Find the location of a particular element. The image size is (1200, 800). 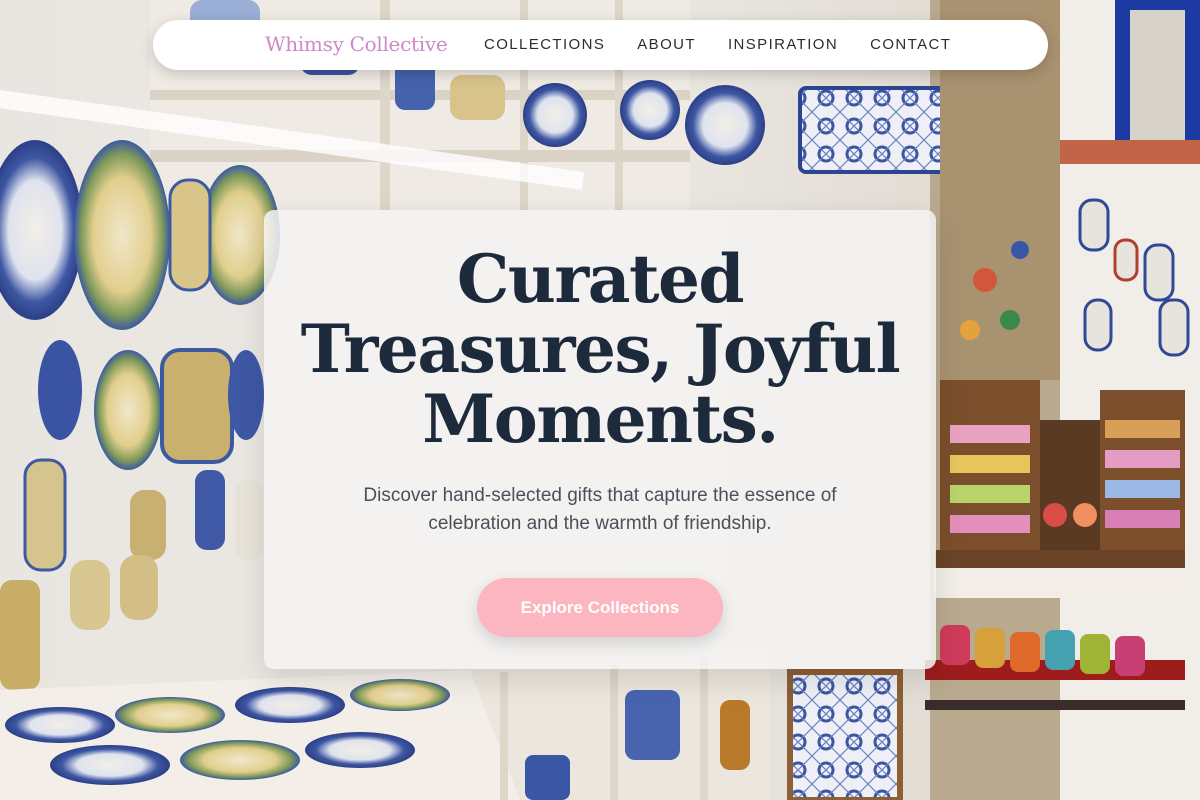

nav-links: COLLECTIONS ABOUT INSPIRATION CONTACT is located at coordinates (717, 44).